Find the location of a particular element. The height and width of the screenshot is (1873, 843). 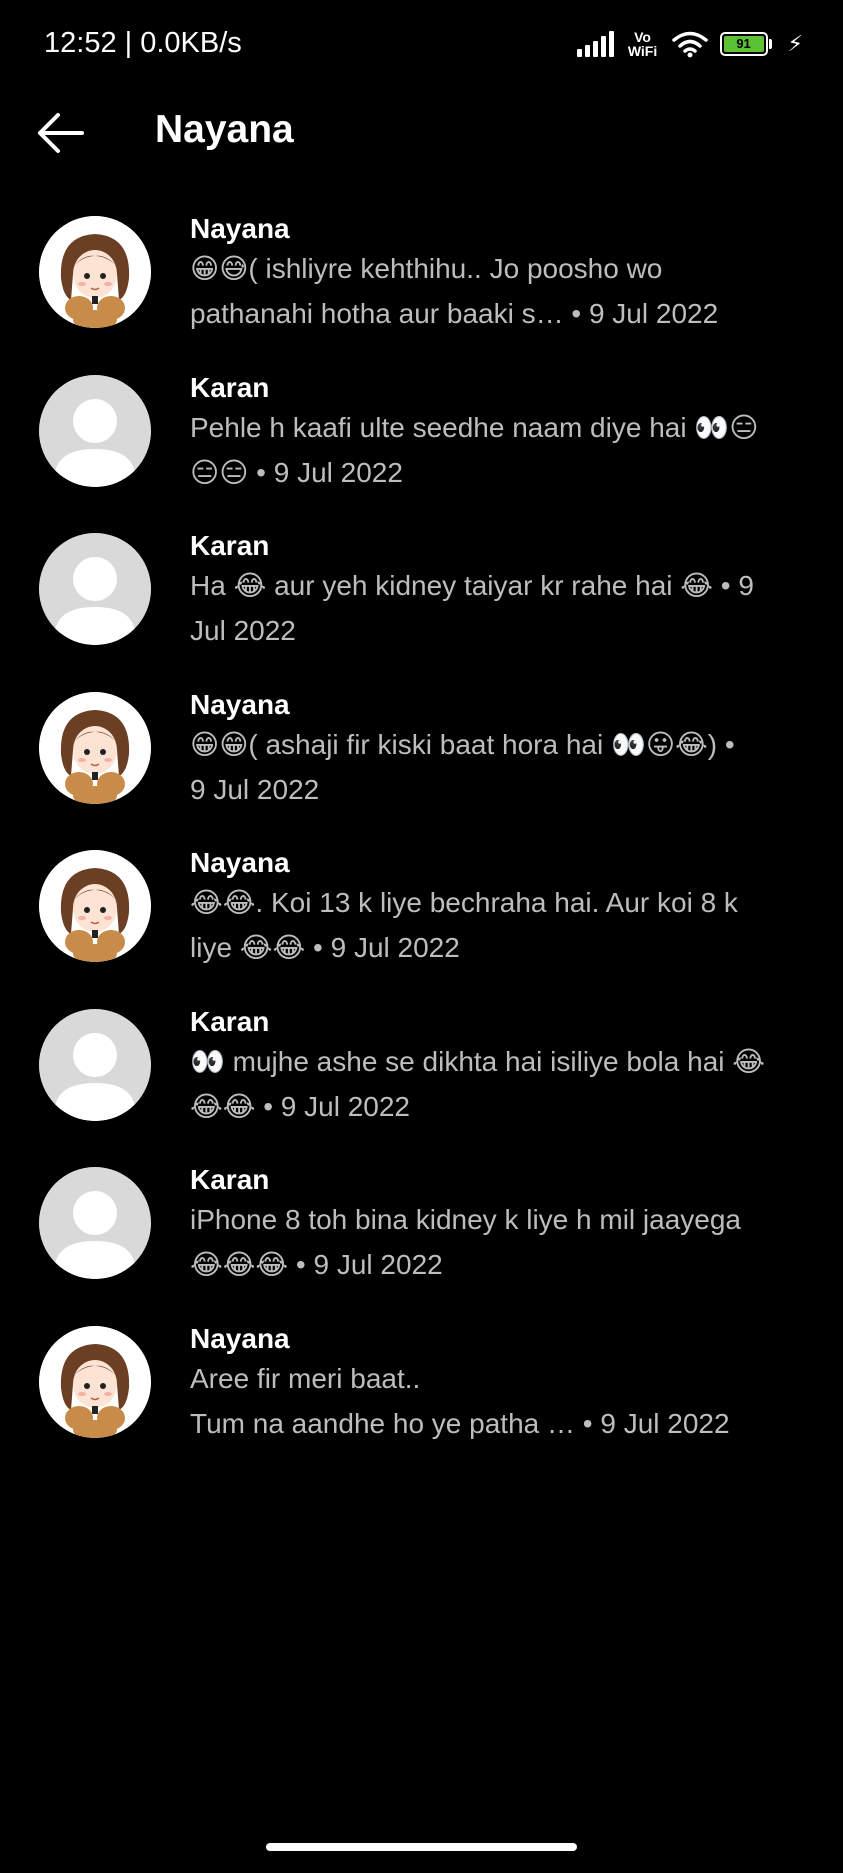

battery-icon: 91 is located at coordinates (745, 44).